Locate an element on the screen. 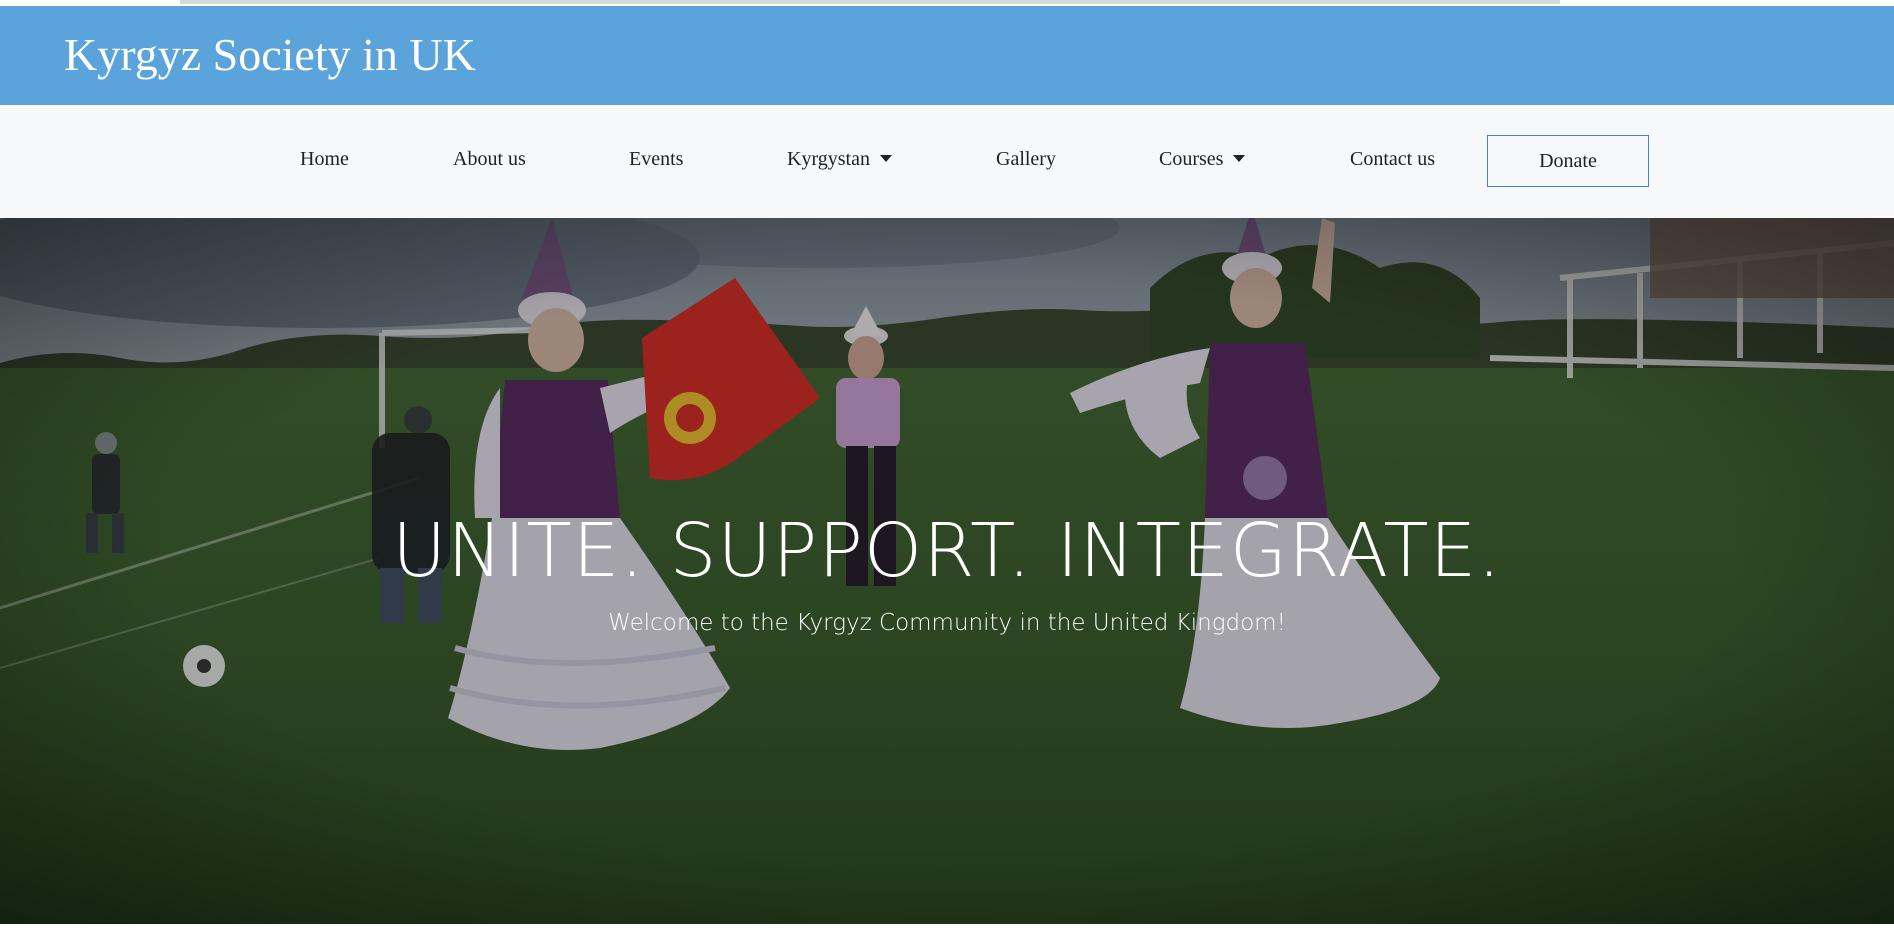 This screenshot has height=928, width=1894. nav-item-home: Home is located at coordinates (324, 159).